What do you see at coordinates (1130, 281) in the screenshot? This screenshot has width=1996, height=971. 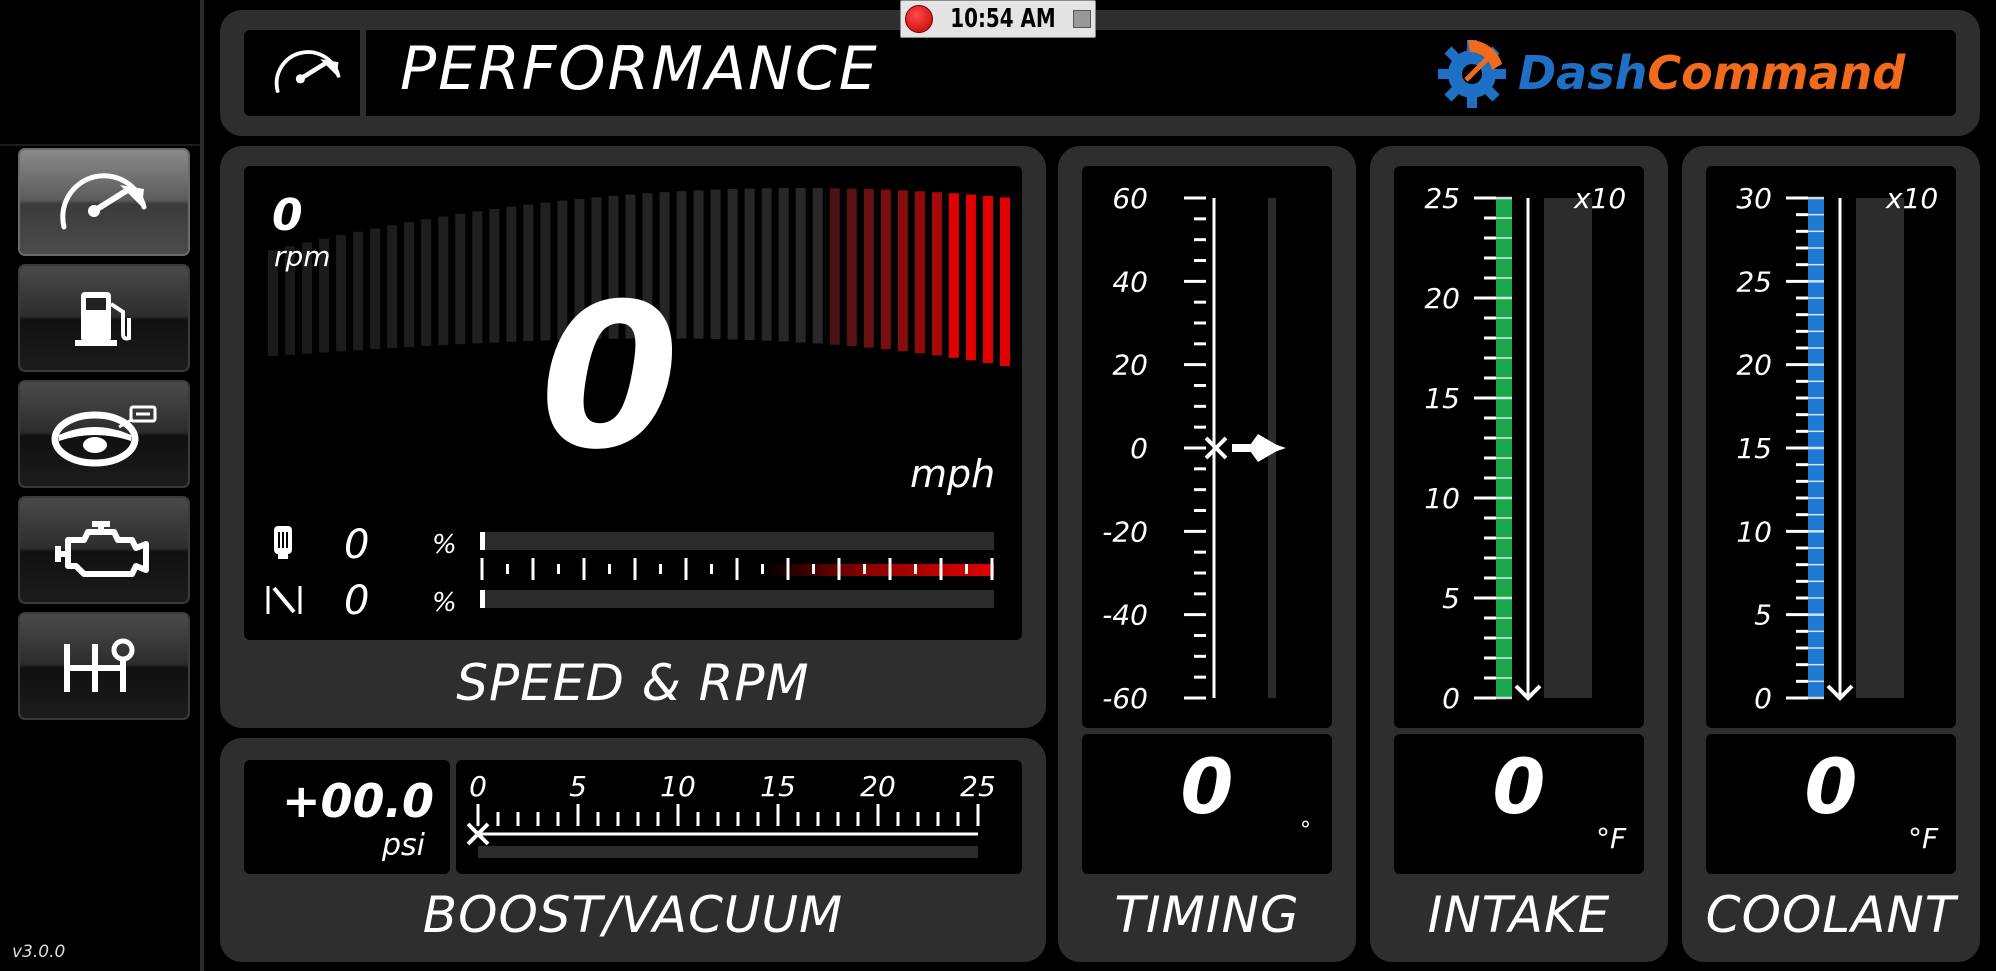 I see `timing-scale-label: 40` at bounding box center [1130, 281].